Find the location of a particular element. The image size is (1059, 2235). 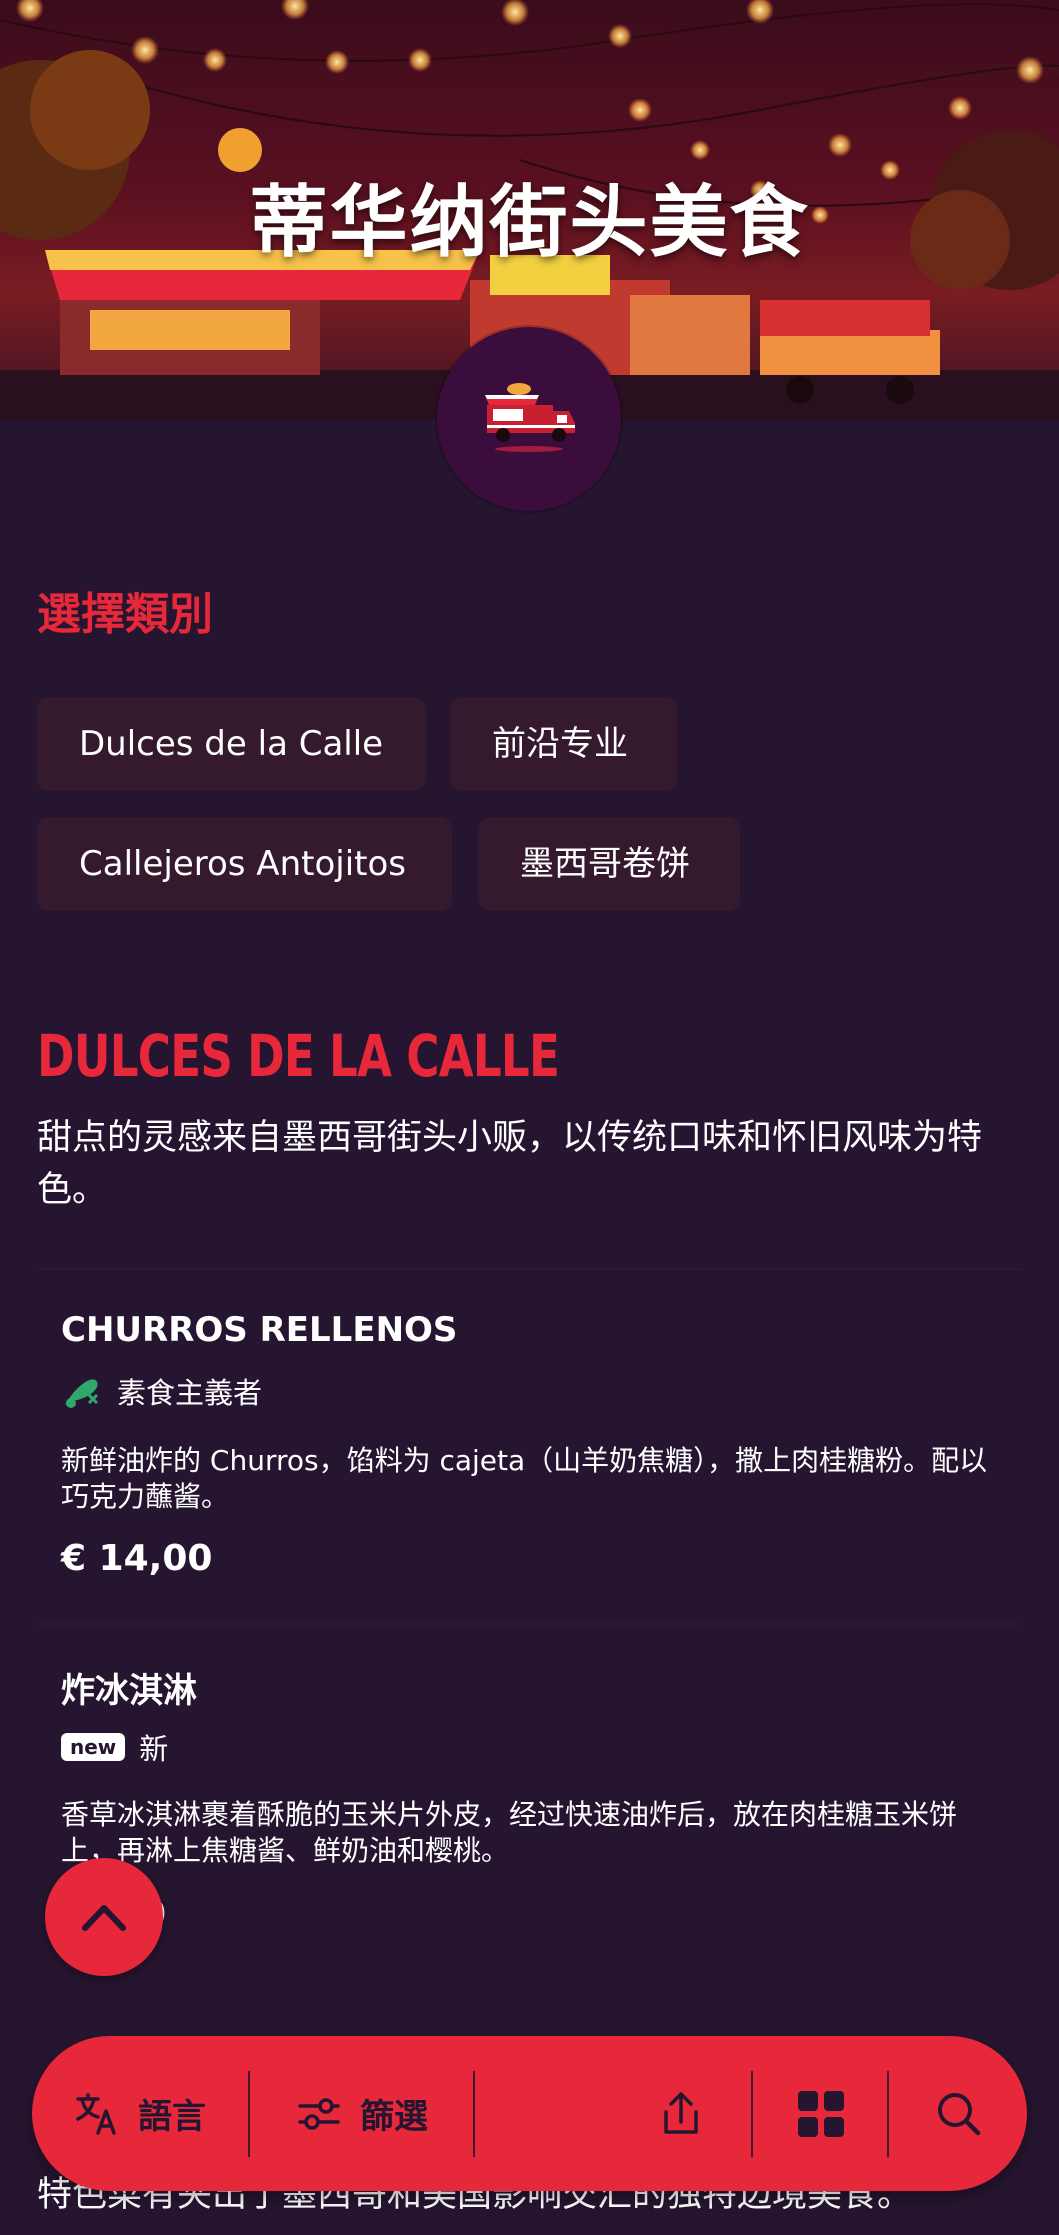

category-chip-antojitos: Callejeros Antojitos is located at coordinates (244, 864).